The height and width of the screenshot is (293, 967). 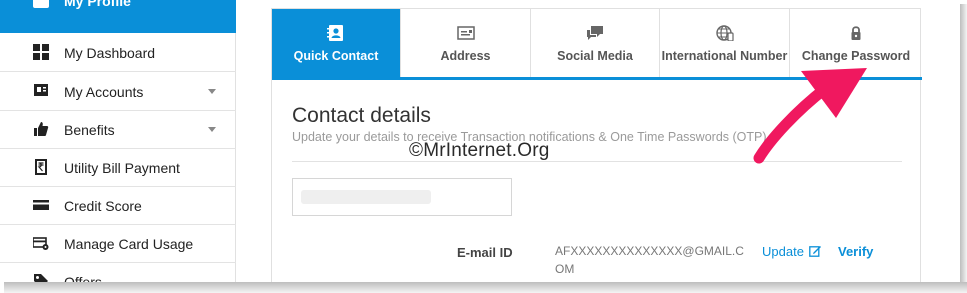 I want to click on tab-social-media: Social Media, so click(x=595, y=43).